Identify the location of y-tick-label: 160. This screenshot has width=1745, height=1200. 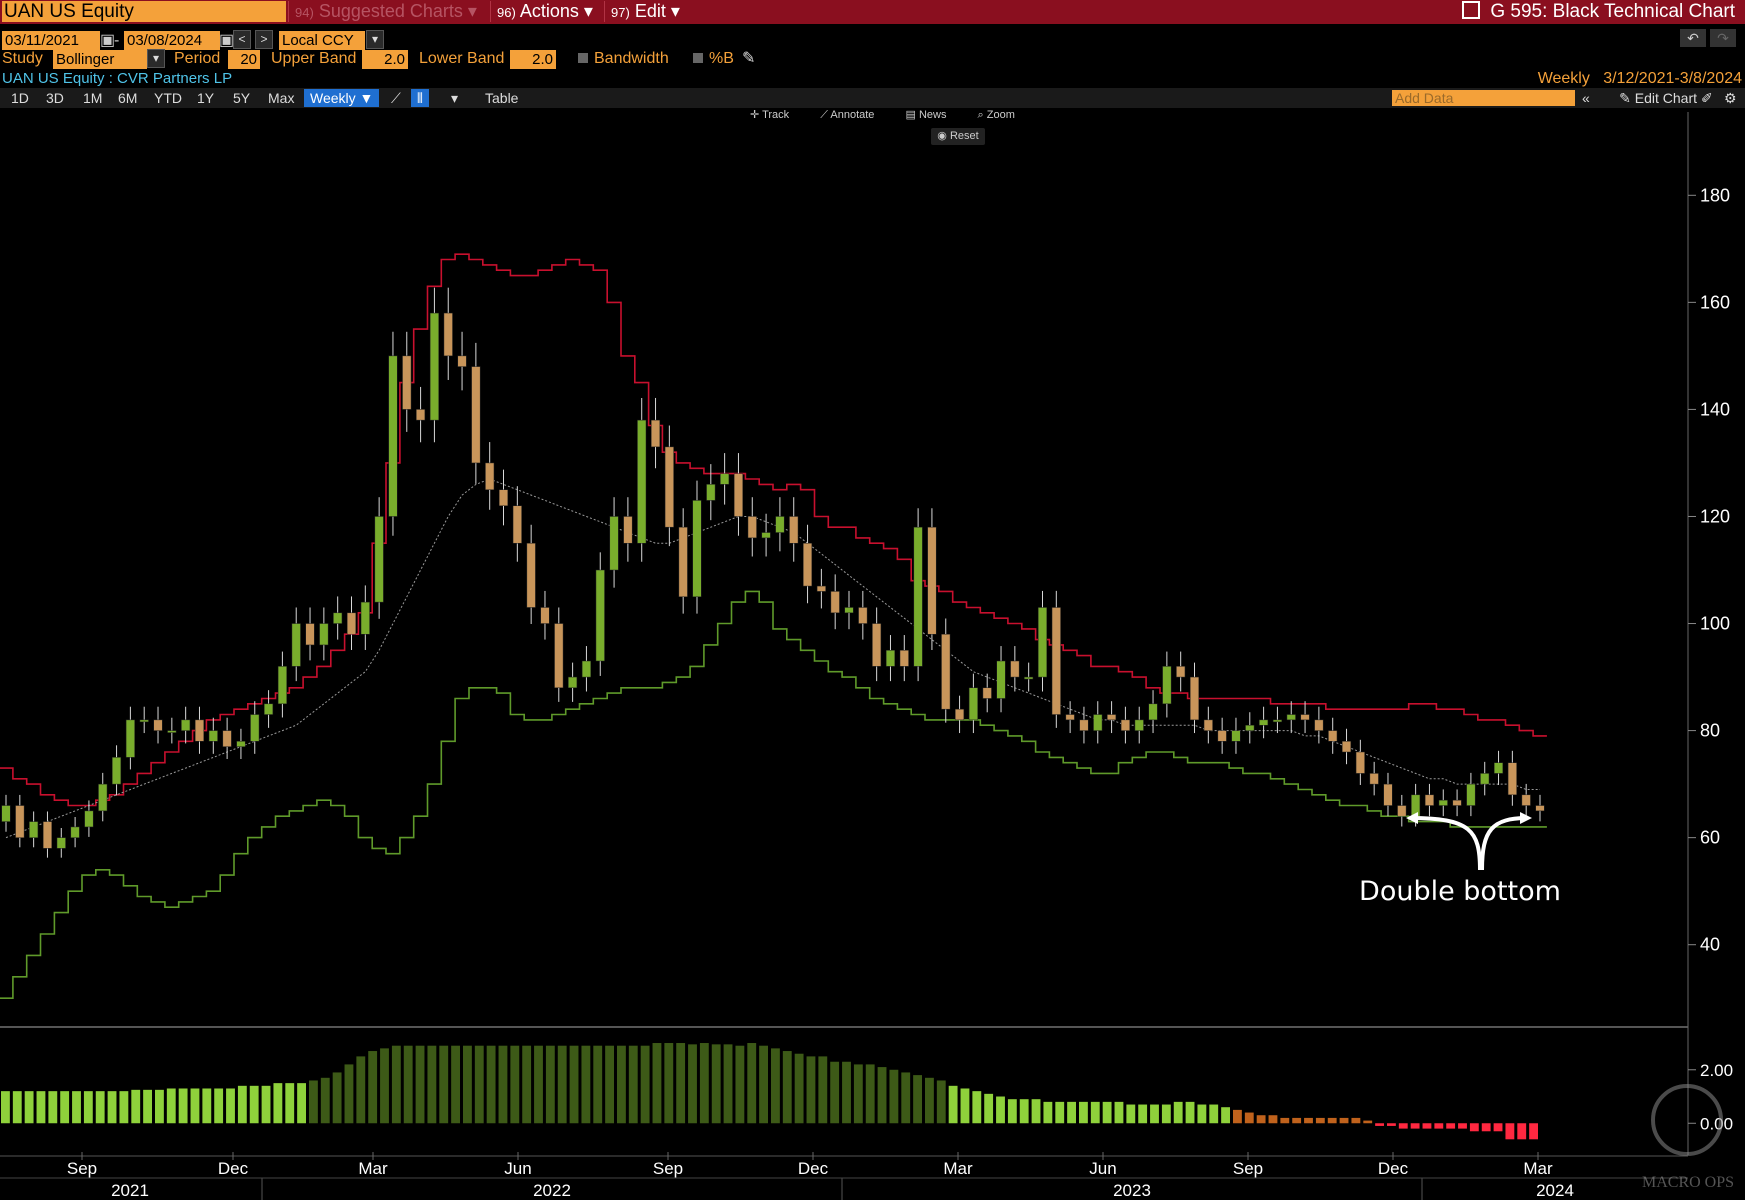
(1715, 302).